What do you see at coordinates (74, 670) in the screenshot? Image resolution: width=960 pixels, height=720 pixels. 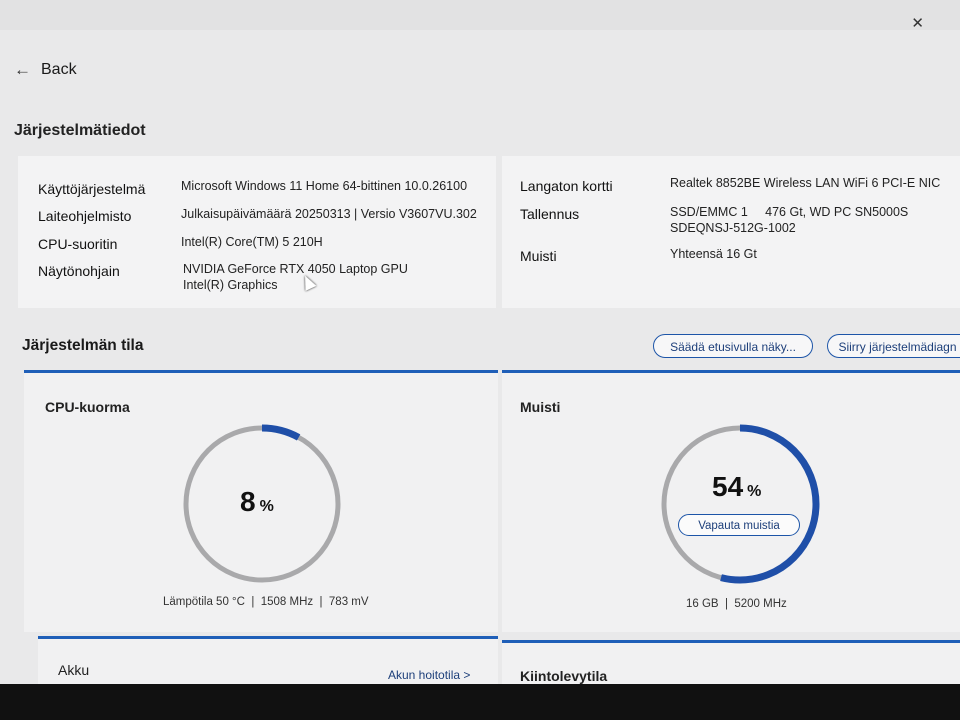 I see `battery-title: Akku` at bounding box center [74, 670].